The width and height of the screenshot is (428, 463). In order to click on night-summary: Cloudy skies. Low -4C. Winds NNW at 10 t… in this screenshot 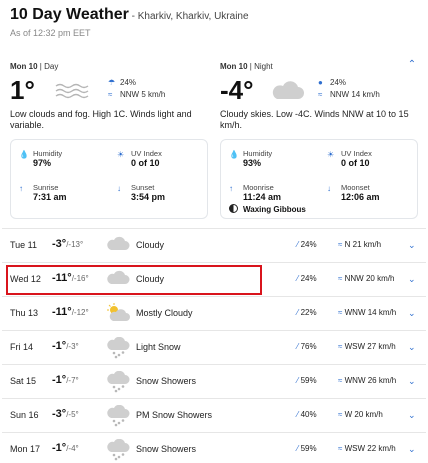, I will do `click(314, 119)`.